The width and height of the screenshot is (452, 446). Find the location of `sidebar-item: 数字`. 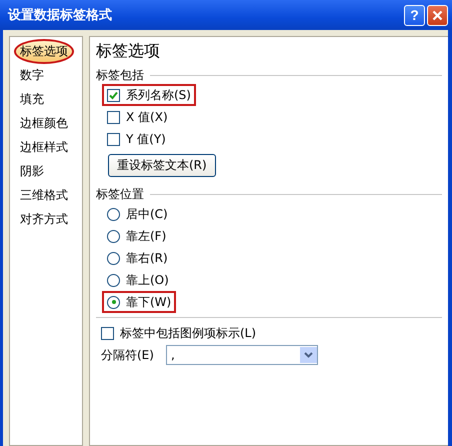

sidebar-item: 数字 is located at coordinates (32, 75).